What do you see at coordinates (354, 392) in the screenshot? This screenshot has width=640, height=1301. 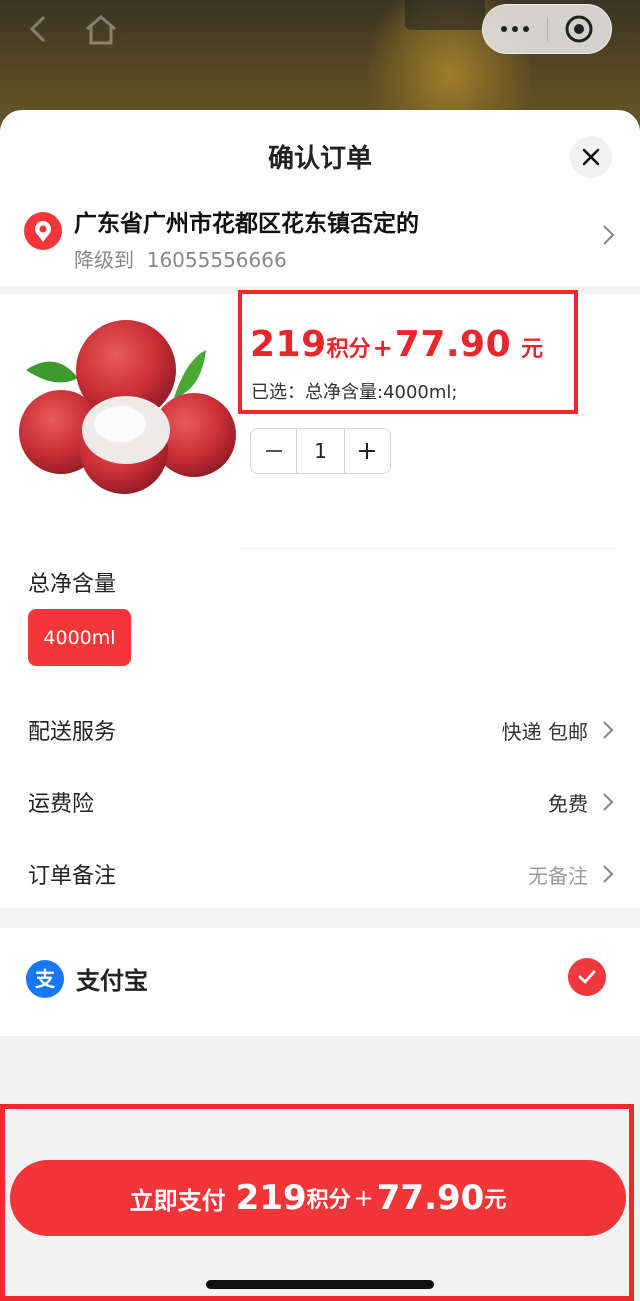 I see `selected-spec-text: 已选：总净含量:4000ml;` at bounding box center [354, 392].